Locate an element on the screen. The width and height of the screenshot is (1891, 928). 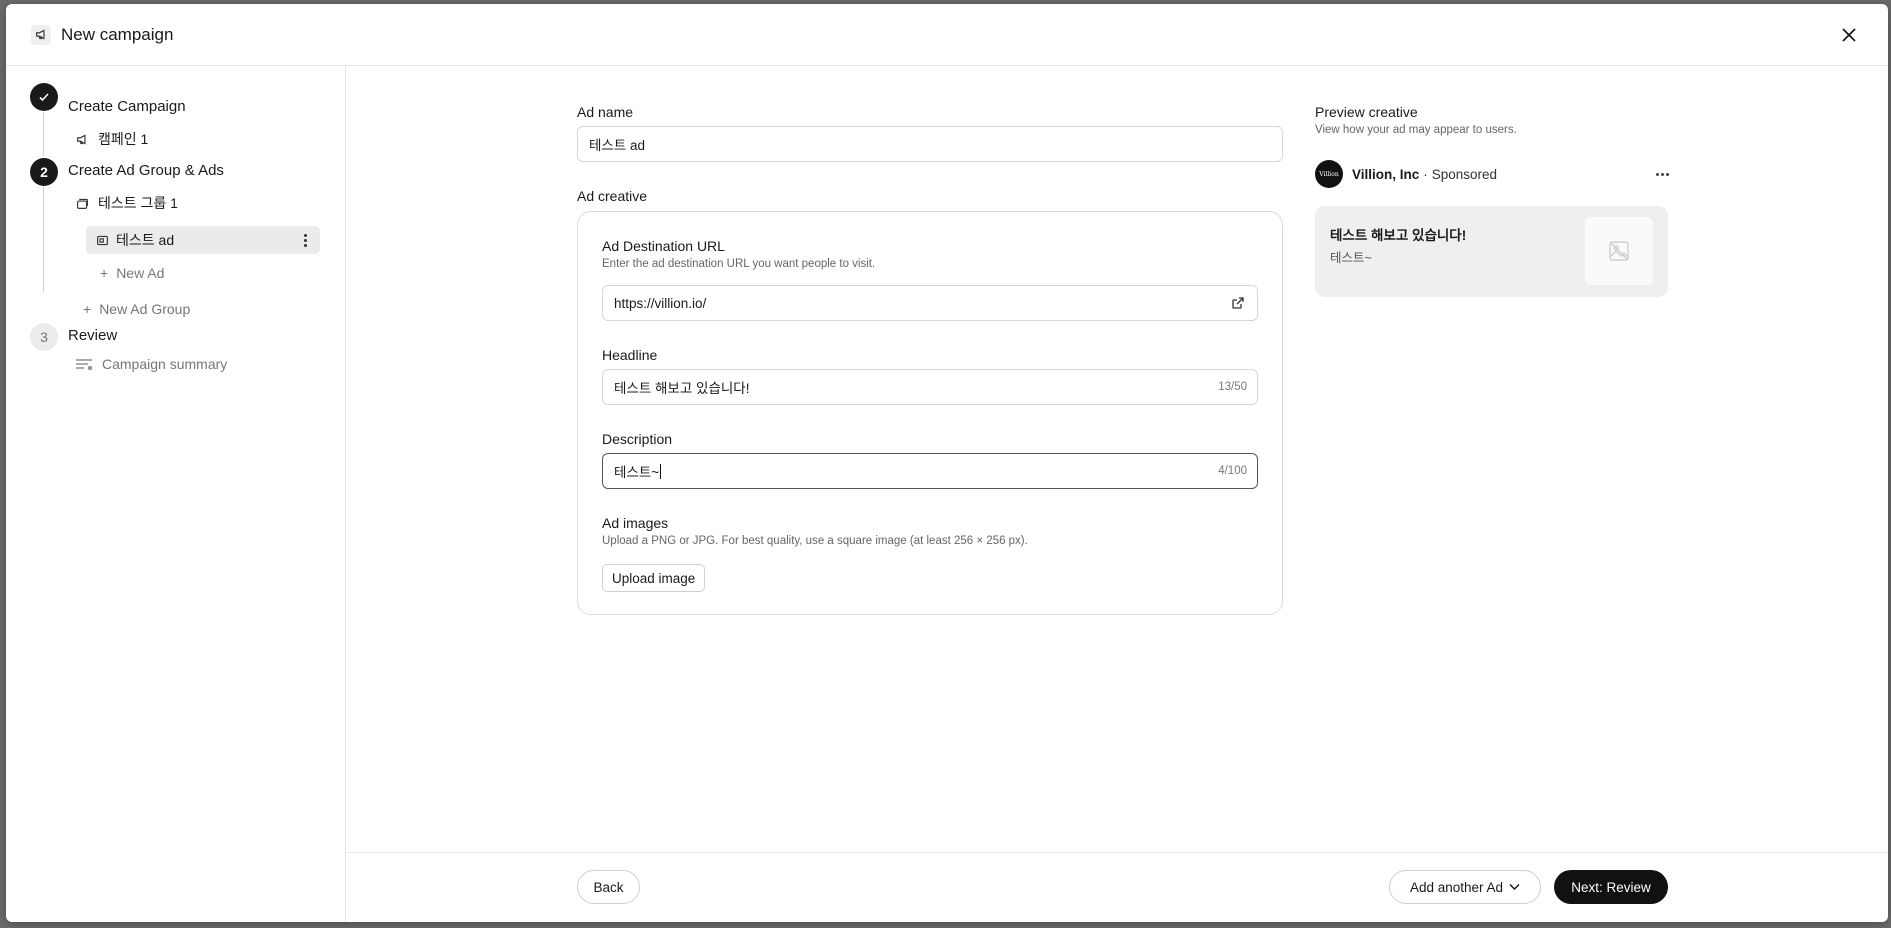
sidebar-item-ad-selected: 테스트 ad is located at coordinates (203, 240).